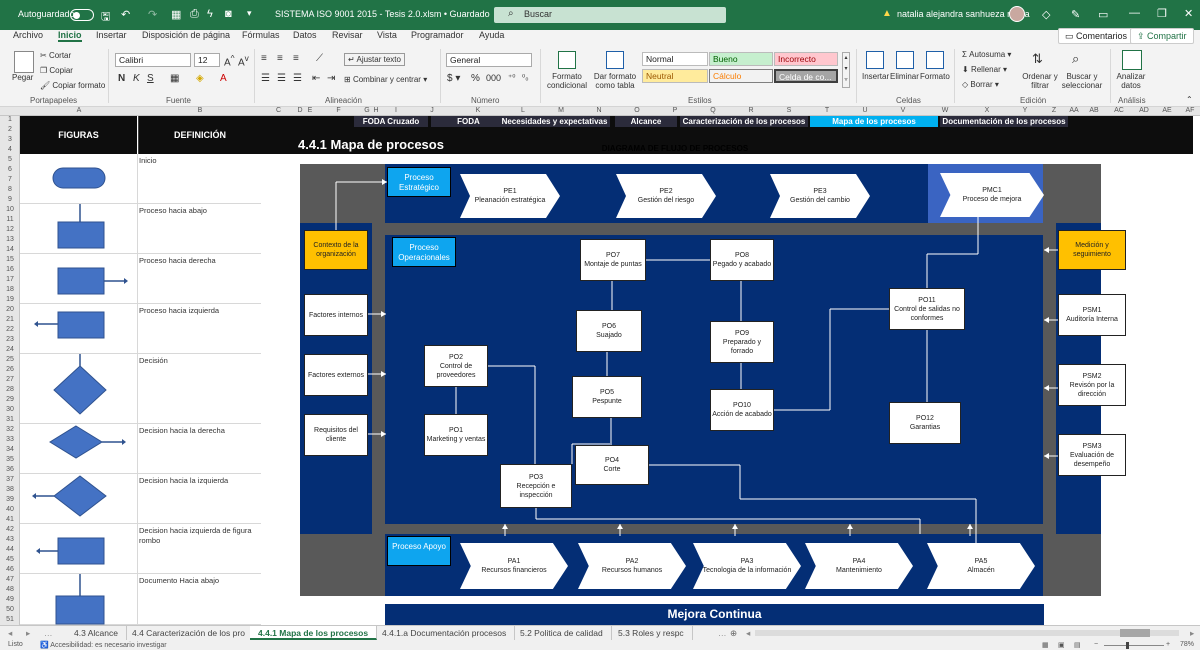 The height and width of the screenshot is (650, 1200). I want to click on delete-cells-icon, so click(905, 60).